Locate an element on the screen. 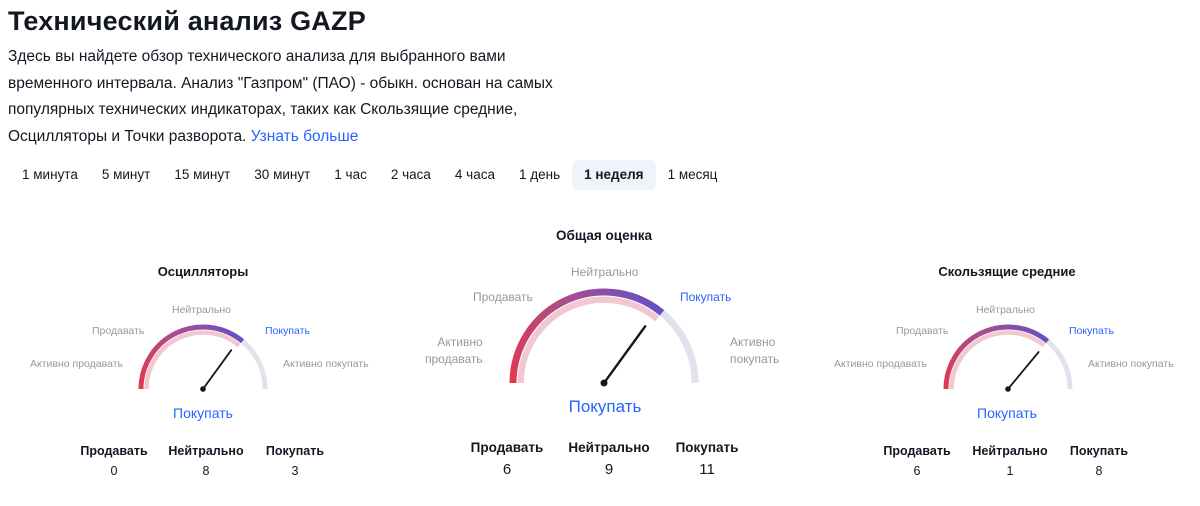 The height and width of the screenshot is (506, 1200). count-label: Покупать is located at coordinates (1099, 451).